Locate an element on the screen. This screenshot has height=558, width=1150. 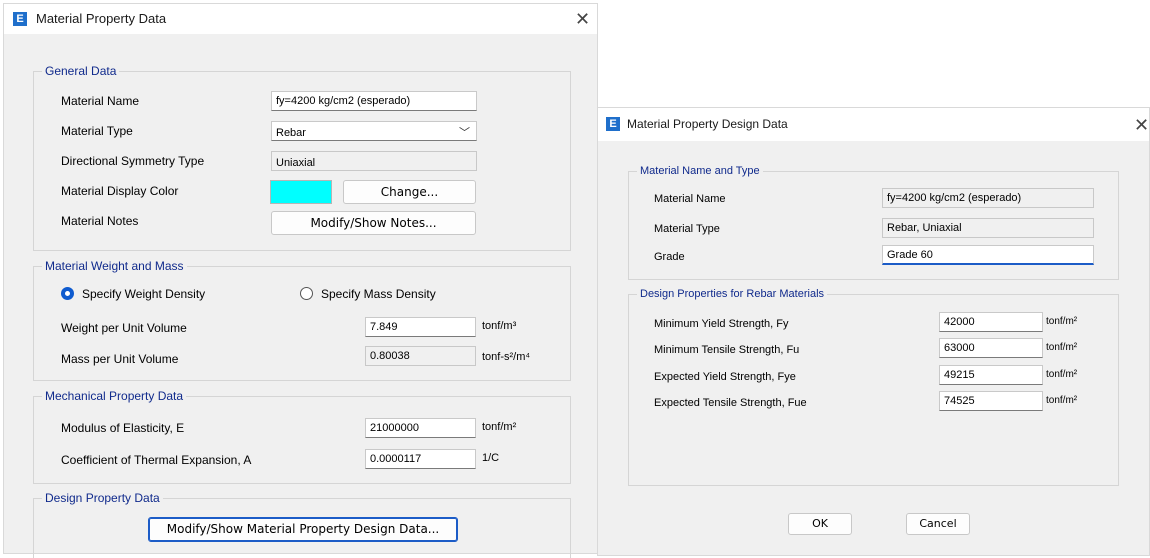
group-legend: Mechanical Property Data is located at coordinates (114, 396).